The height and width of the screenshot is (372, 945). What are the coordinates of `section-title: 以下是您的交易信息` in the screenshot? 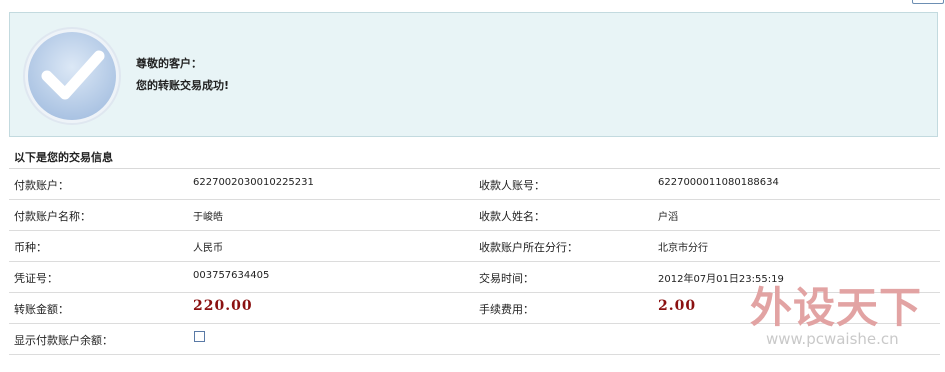 It's located at (63, 157).